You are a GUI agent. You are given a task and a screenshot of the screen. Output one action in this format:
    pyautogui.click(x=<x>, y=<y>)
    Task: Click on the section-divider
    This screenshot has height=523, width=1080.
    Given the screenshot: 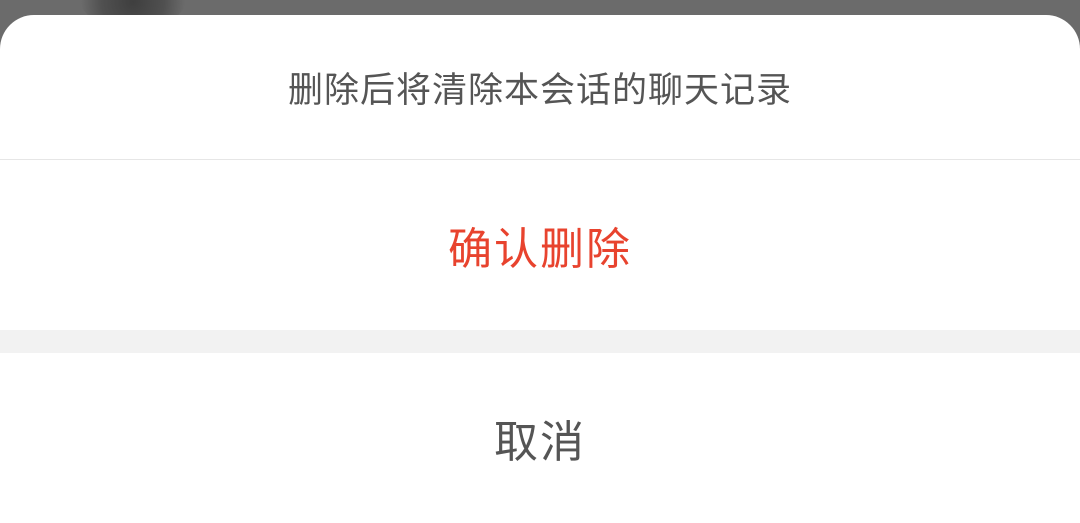 What is the action you would take?
    pyautogui.click(x=540, y=341)
    